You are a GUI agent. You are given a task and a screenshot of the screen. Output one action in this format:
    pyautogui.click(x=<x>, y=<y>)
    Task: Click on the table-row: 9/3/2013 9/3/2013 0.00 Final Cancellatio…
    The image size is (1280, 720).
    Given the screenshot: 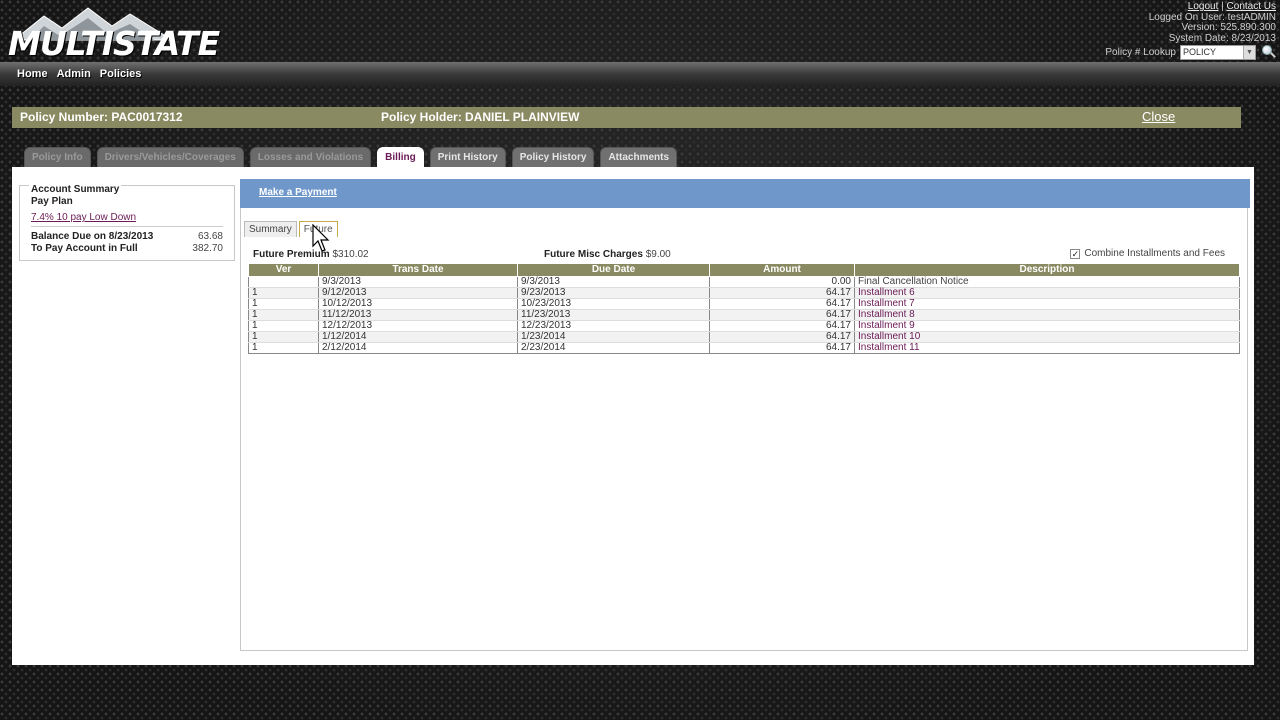 What is the action you would take?
    pyautogui.click(x=744, y=282)
    